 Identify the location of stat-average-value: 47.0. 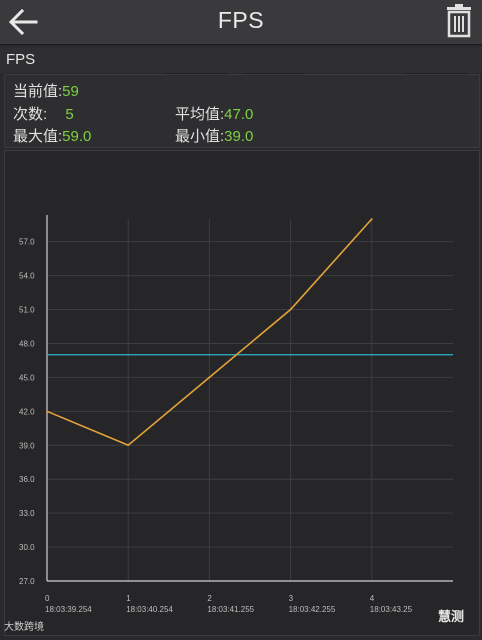
(239, 114).